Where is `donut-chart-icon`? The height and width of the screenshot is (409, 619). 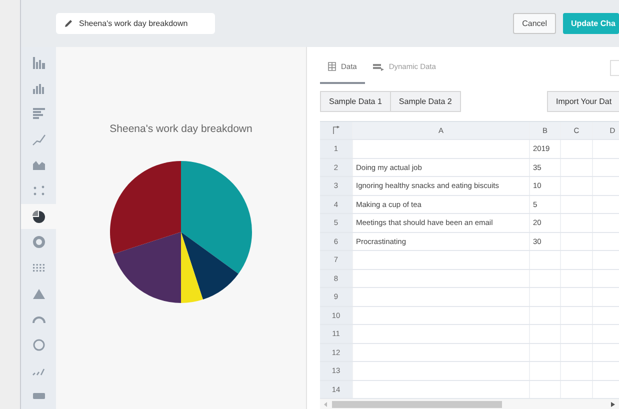 donut-chart-icon is located at coordinates (39, 242).